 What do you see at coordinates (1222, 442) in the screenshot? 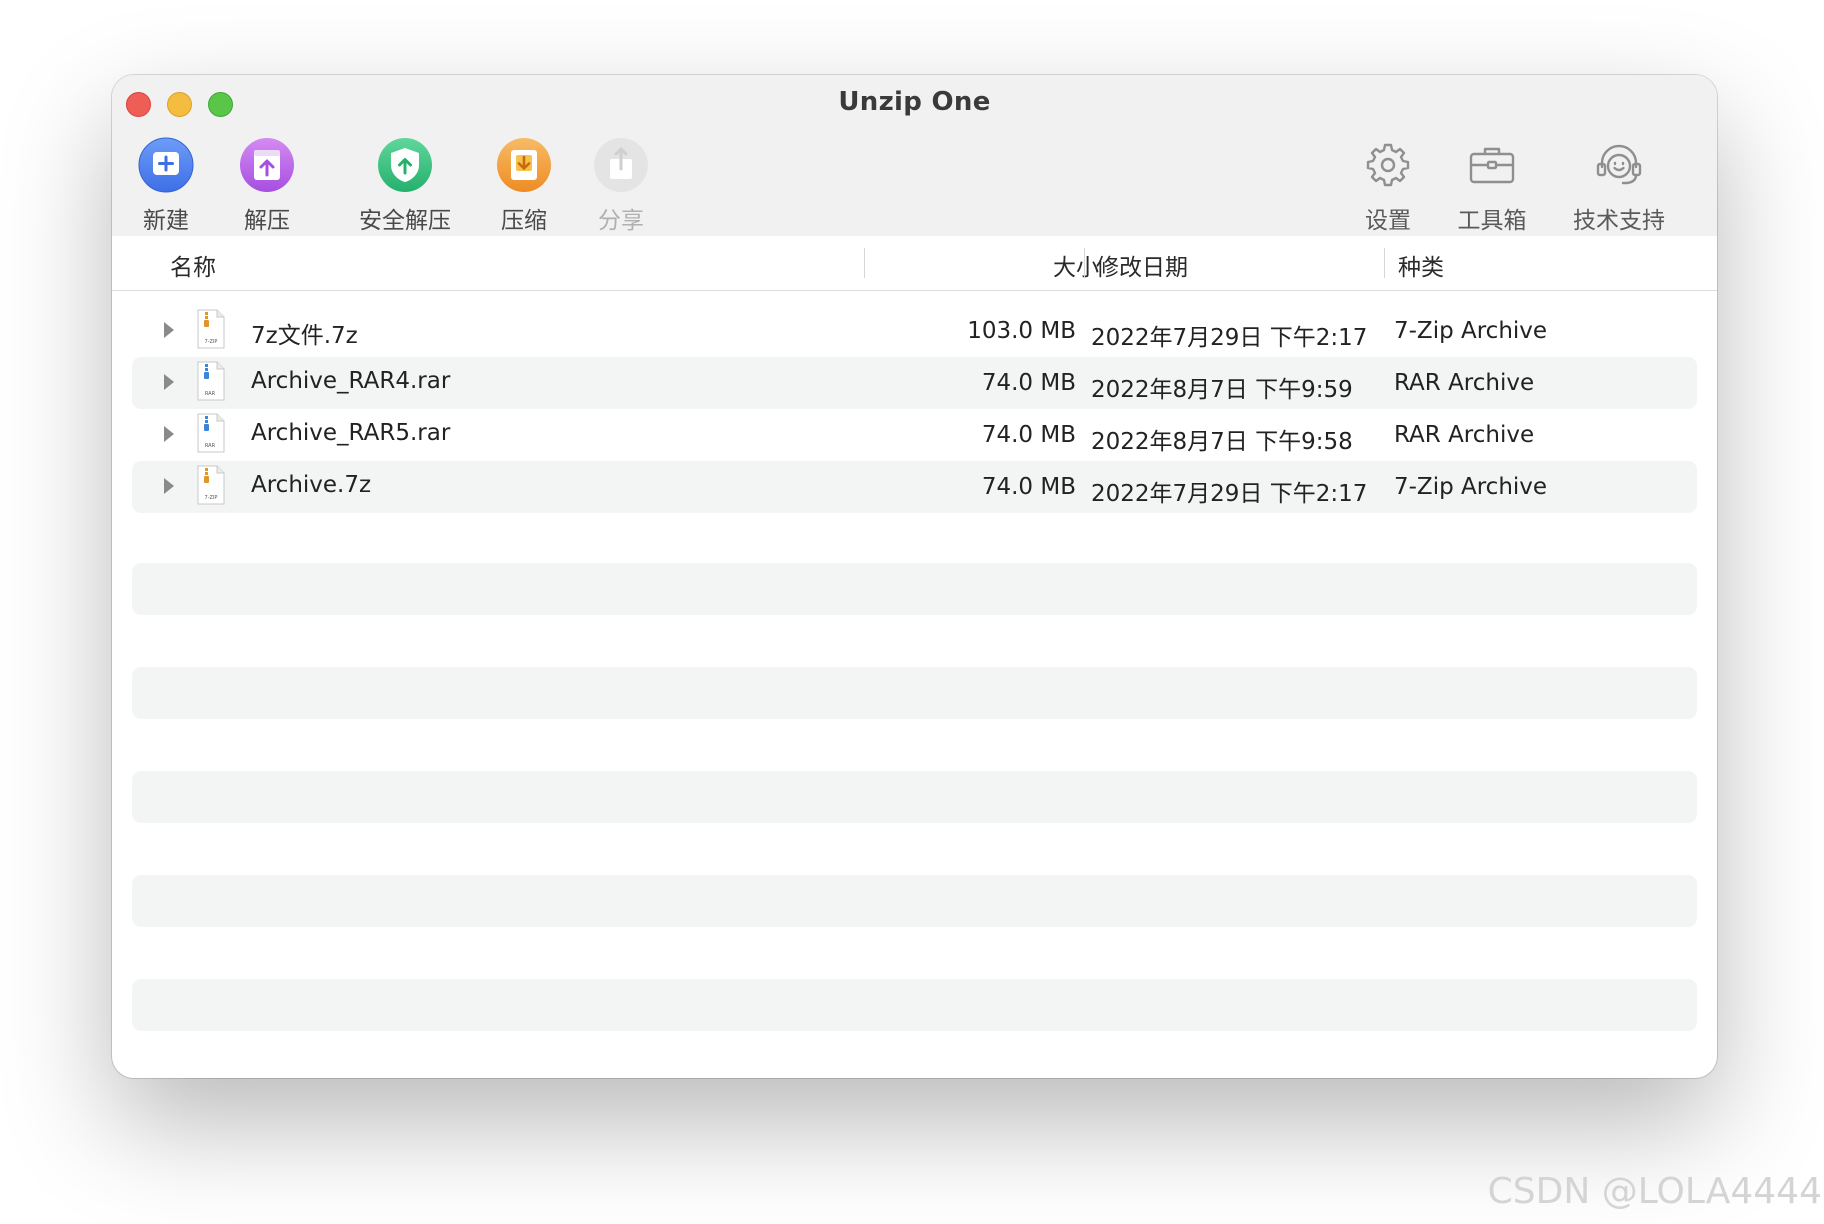
I see `file-modified-date: 2022年8月7日 下午9:58` at bounding box center [1222, 442].